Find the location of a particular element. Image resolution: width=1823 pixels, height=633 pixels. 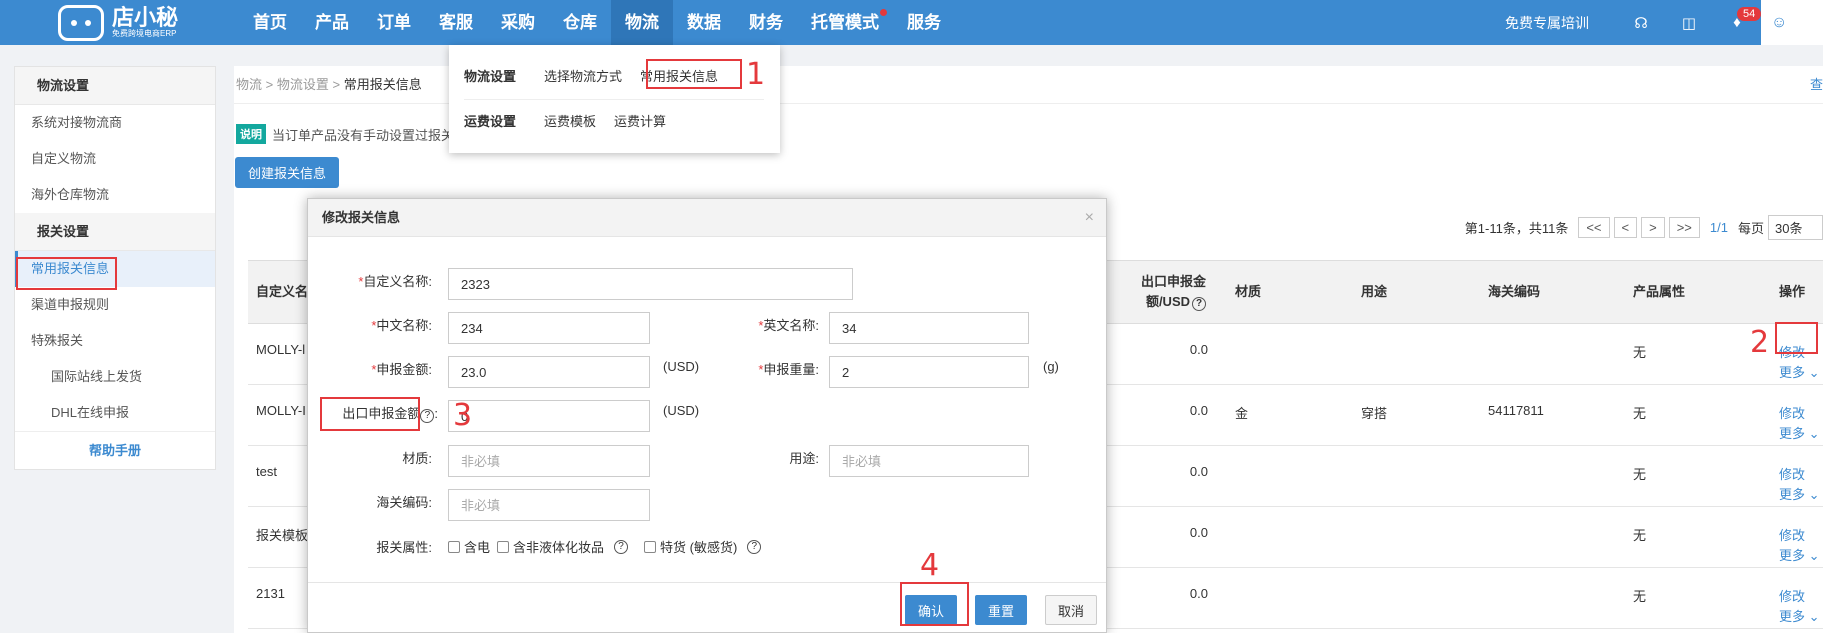

close-icon: × is located at coordinates (1089, 218).